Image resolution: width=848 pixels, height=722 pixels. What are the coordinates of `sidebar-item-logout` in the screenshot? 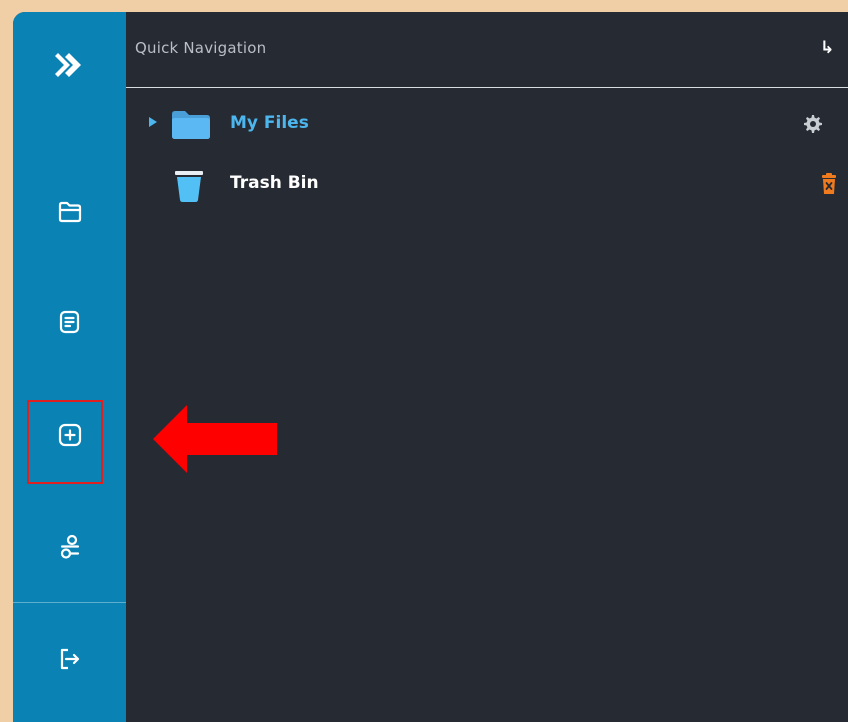 It's located at (69, 659).